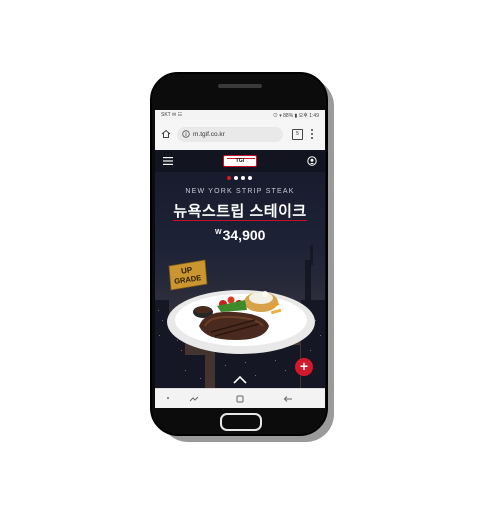 The image size is (480, 517). Describe the element at coordinates (244, 235) in the screenshot. I see `price-value: 34,900` at that location.